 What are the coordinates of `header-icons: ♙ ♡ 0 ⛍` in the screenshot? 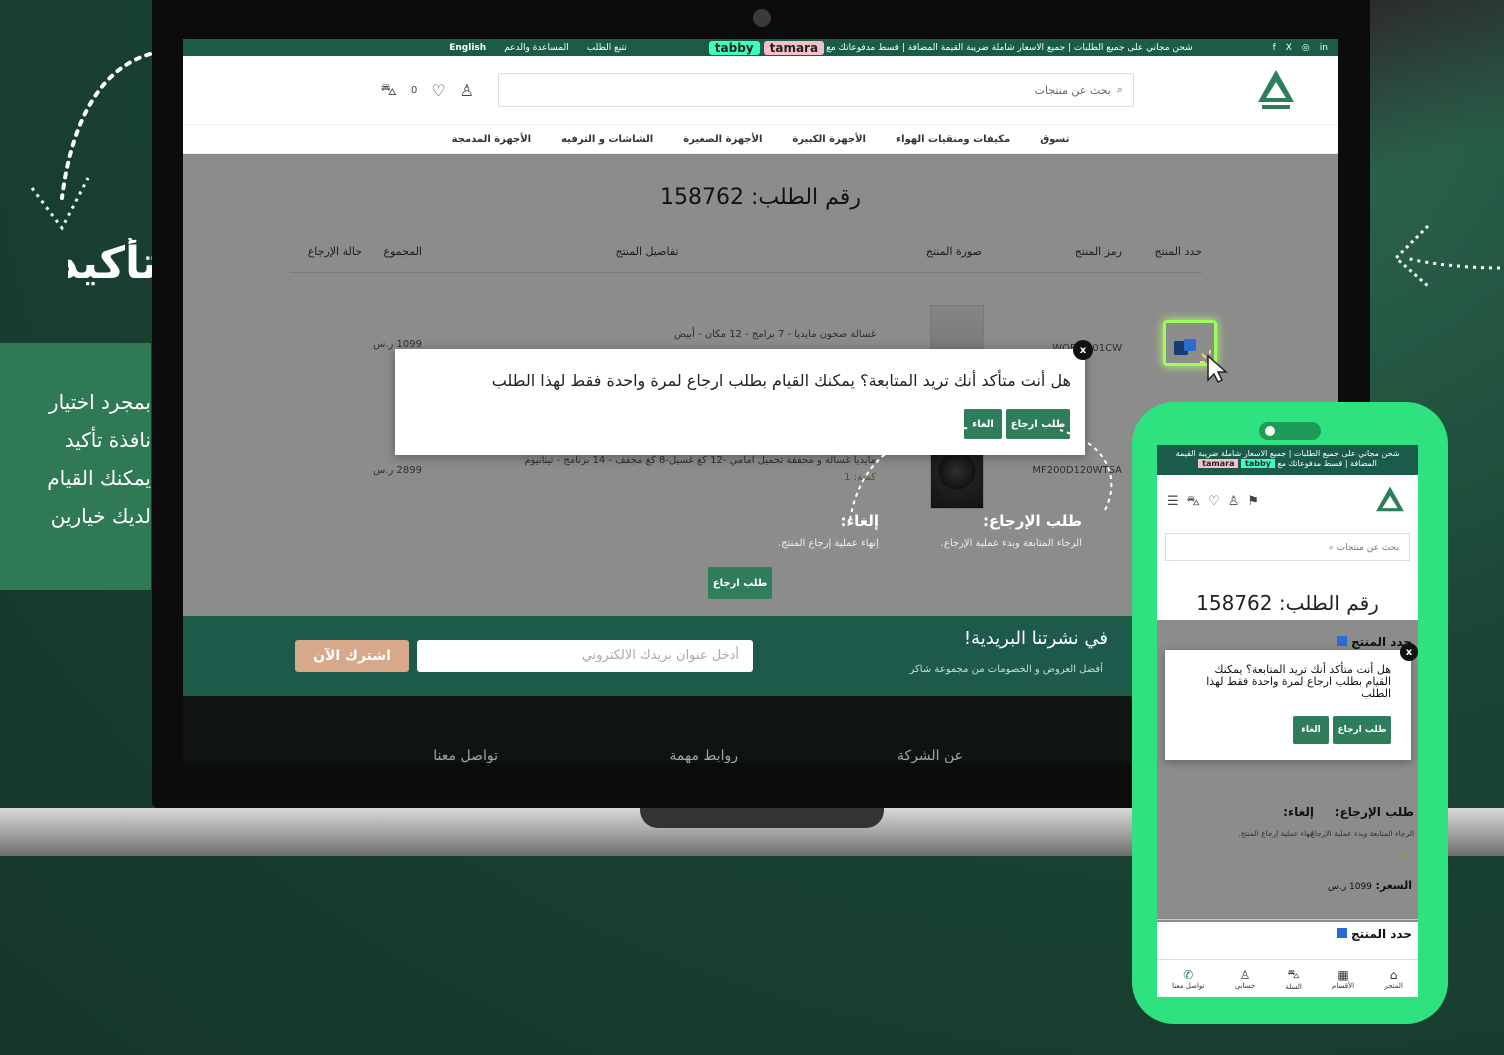 It's located at (427, 90).